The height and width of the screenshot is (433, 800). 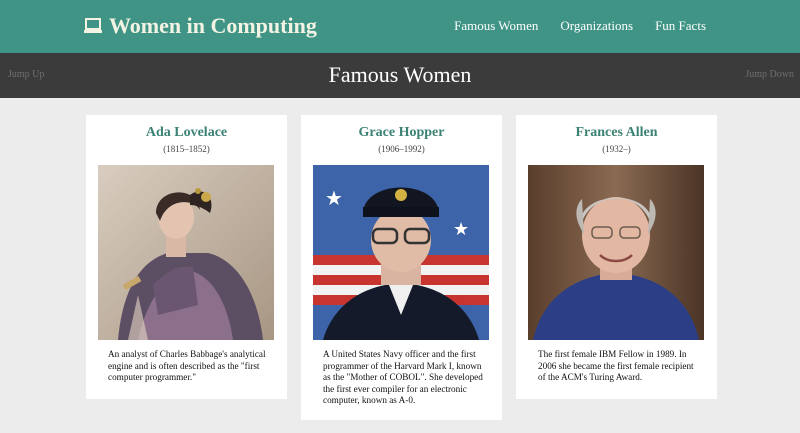 I want to click on main-nav: Famous Women Organizations Fun Facts, so click(x=580, y=26).